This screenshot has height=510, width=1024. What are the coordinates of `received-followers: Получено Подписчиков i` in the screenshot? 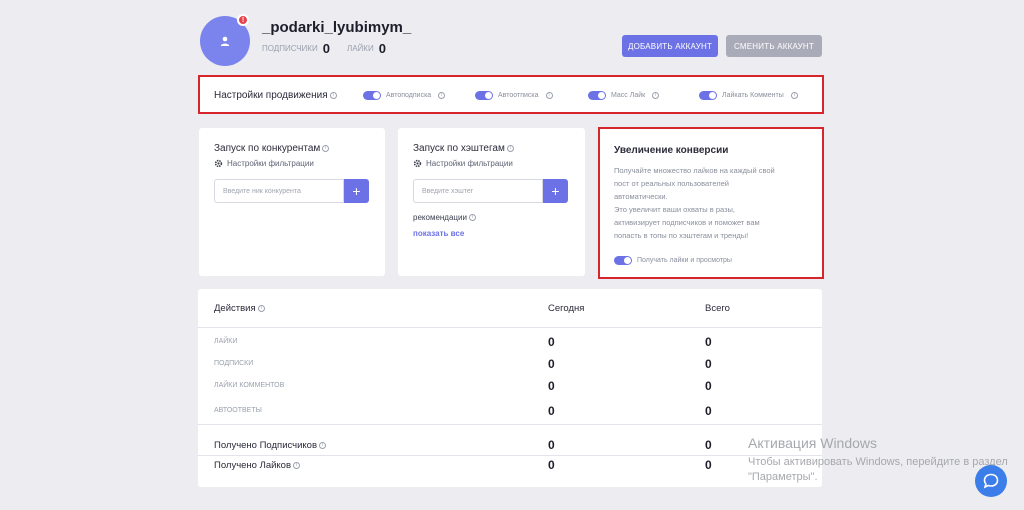 It's located at (270, 445).